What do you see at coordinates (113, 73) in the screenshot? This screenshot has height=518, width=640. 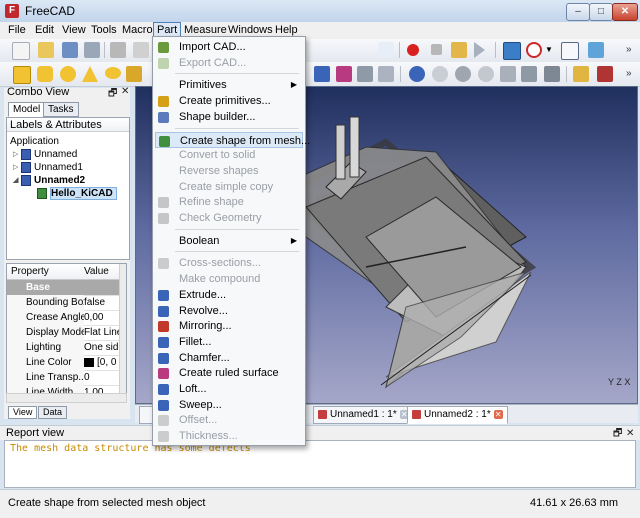 I see `torus-icon` at bounding box center [113, 73].